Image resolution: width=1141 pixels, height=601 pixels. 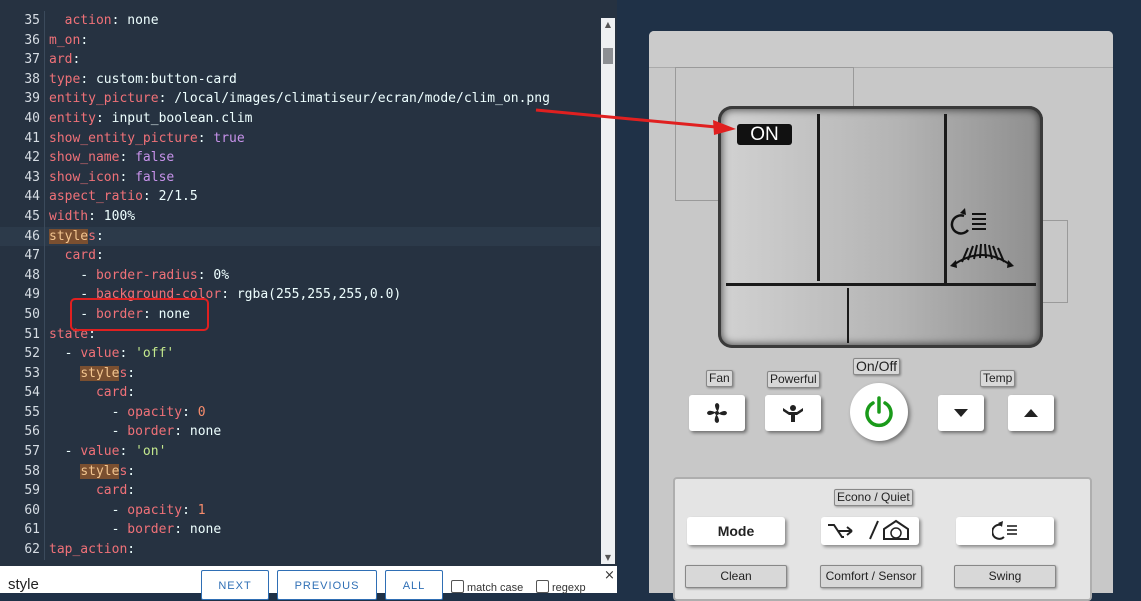 What do you see at coordinates (608, 291) in the screenshot?
I see `editor-scrollbar: ▲ ▼` at bounding box center [608, 291].